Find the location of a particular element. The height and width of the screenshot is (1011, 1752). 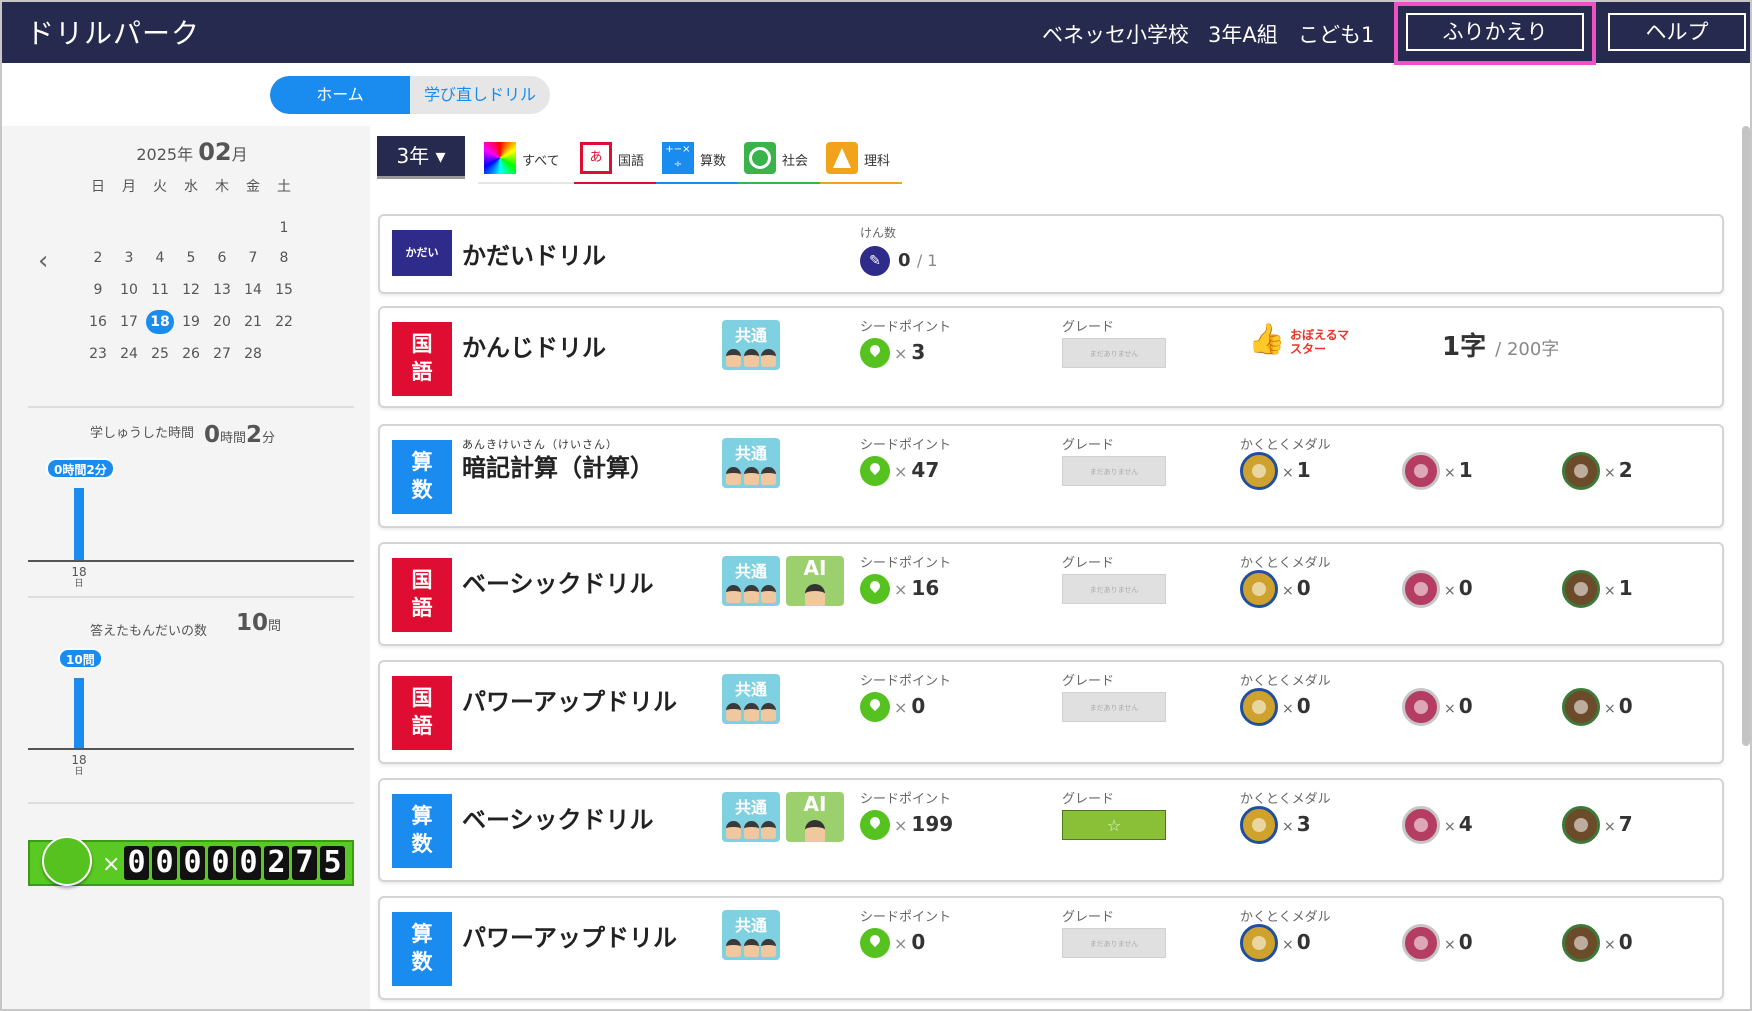

calendar-day: 4 is located at coordinates (160, 258).